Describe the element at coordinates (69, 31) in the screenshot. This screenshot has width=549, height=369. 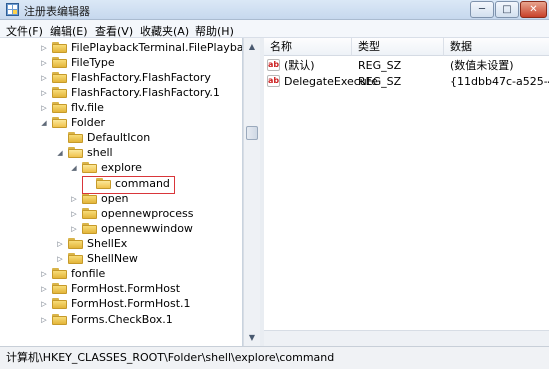
I see `menu-edit: 编辑(E)` at that location.